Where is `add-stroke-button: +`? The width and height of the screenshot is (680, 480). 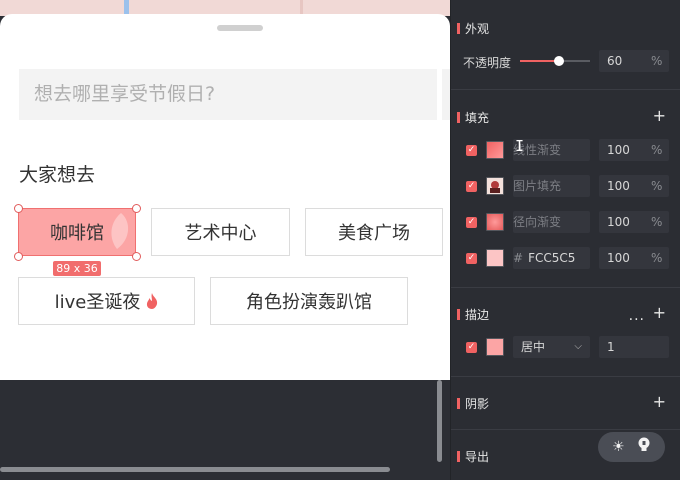
add-stroke-button: + is located at coordinates (659, 313).